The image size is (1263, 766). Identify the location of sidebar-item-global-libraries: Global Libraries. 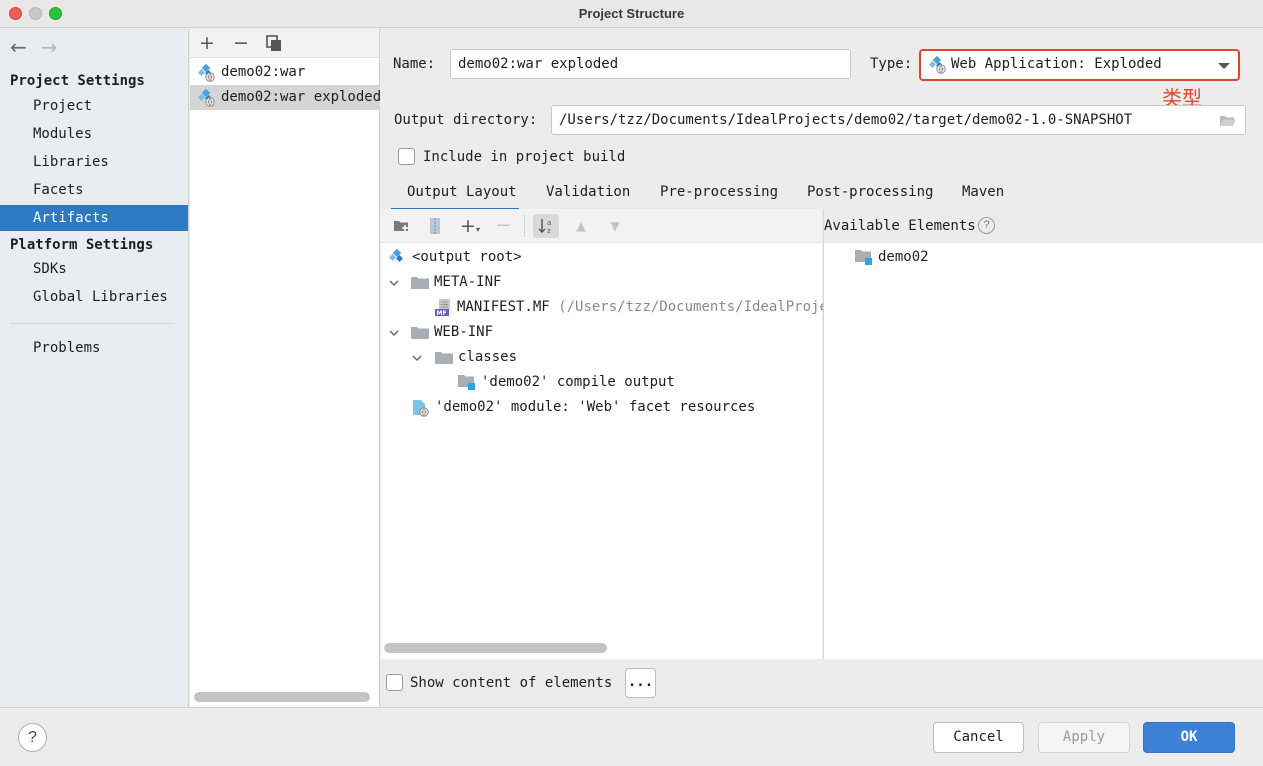
(94, 297).